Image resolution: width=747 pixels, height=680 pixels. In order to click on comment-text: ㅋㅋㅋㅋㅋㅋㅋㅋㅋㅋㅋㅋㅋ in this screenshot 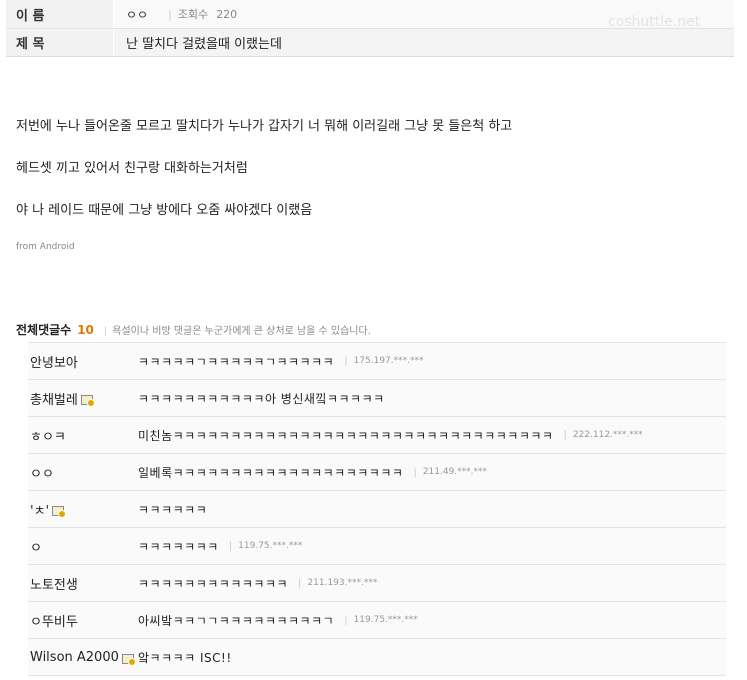, I will do `click(213, 583)`.